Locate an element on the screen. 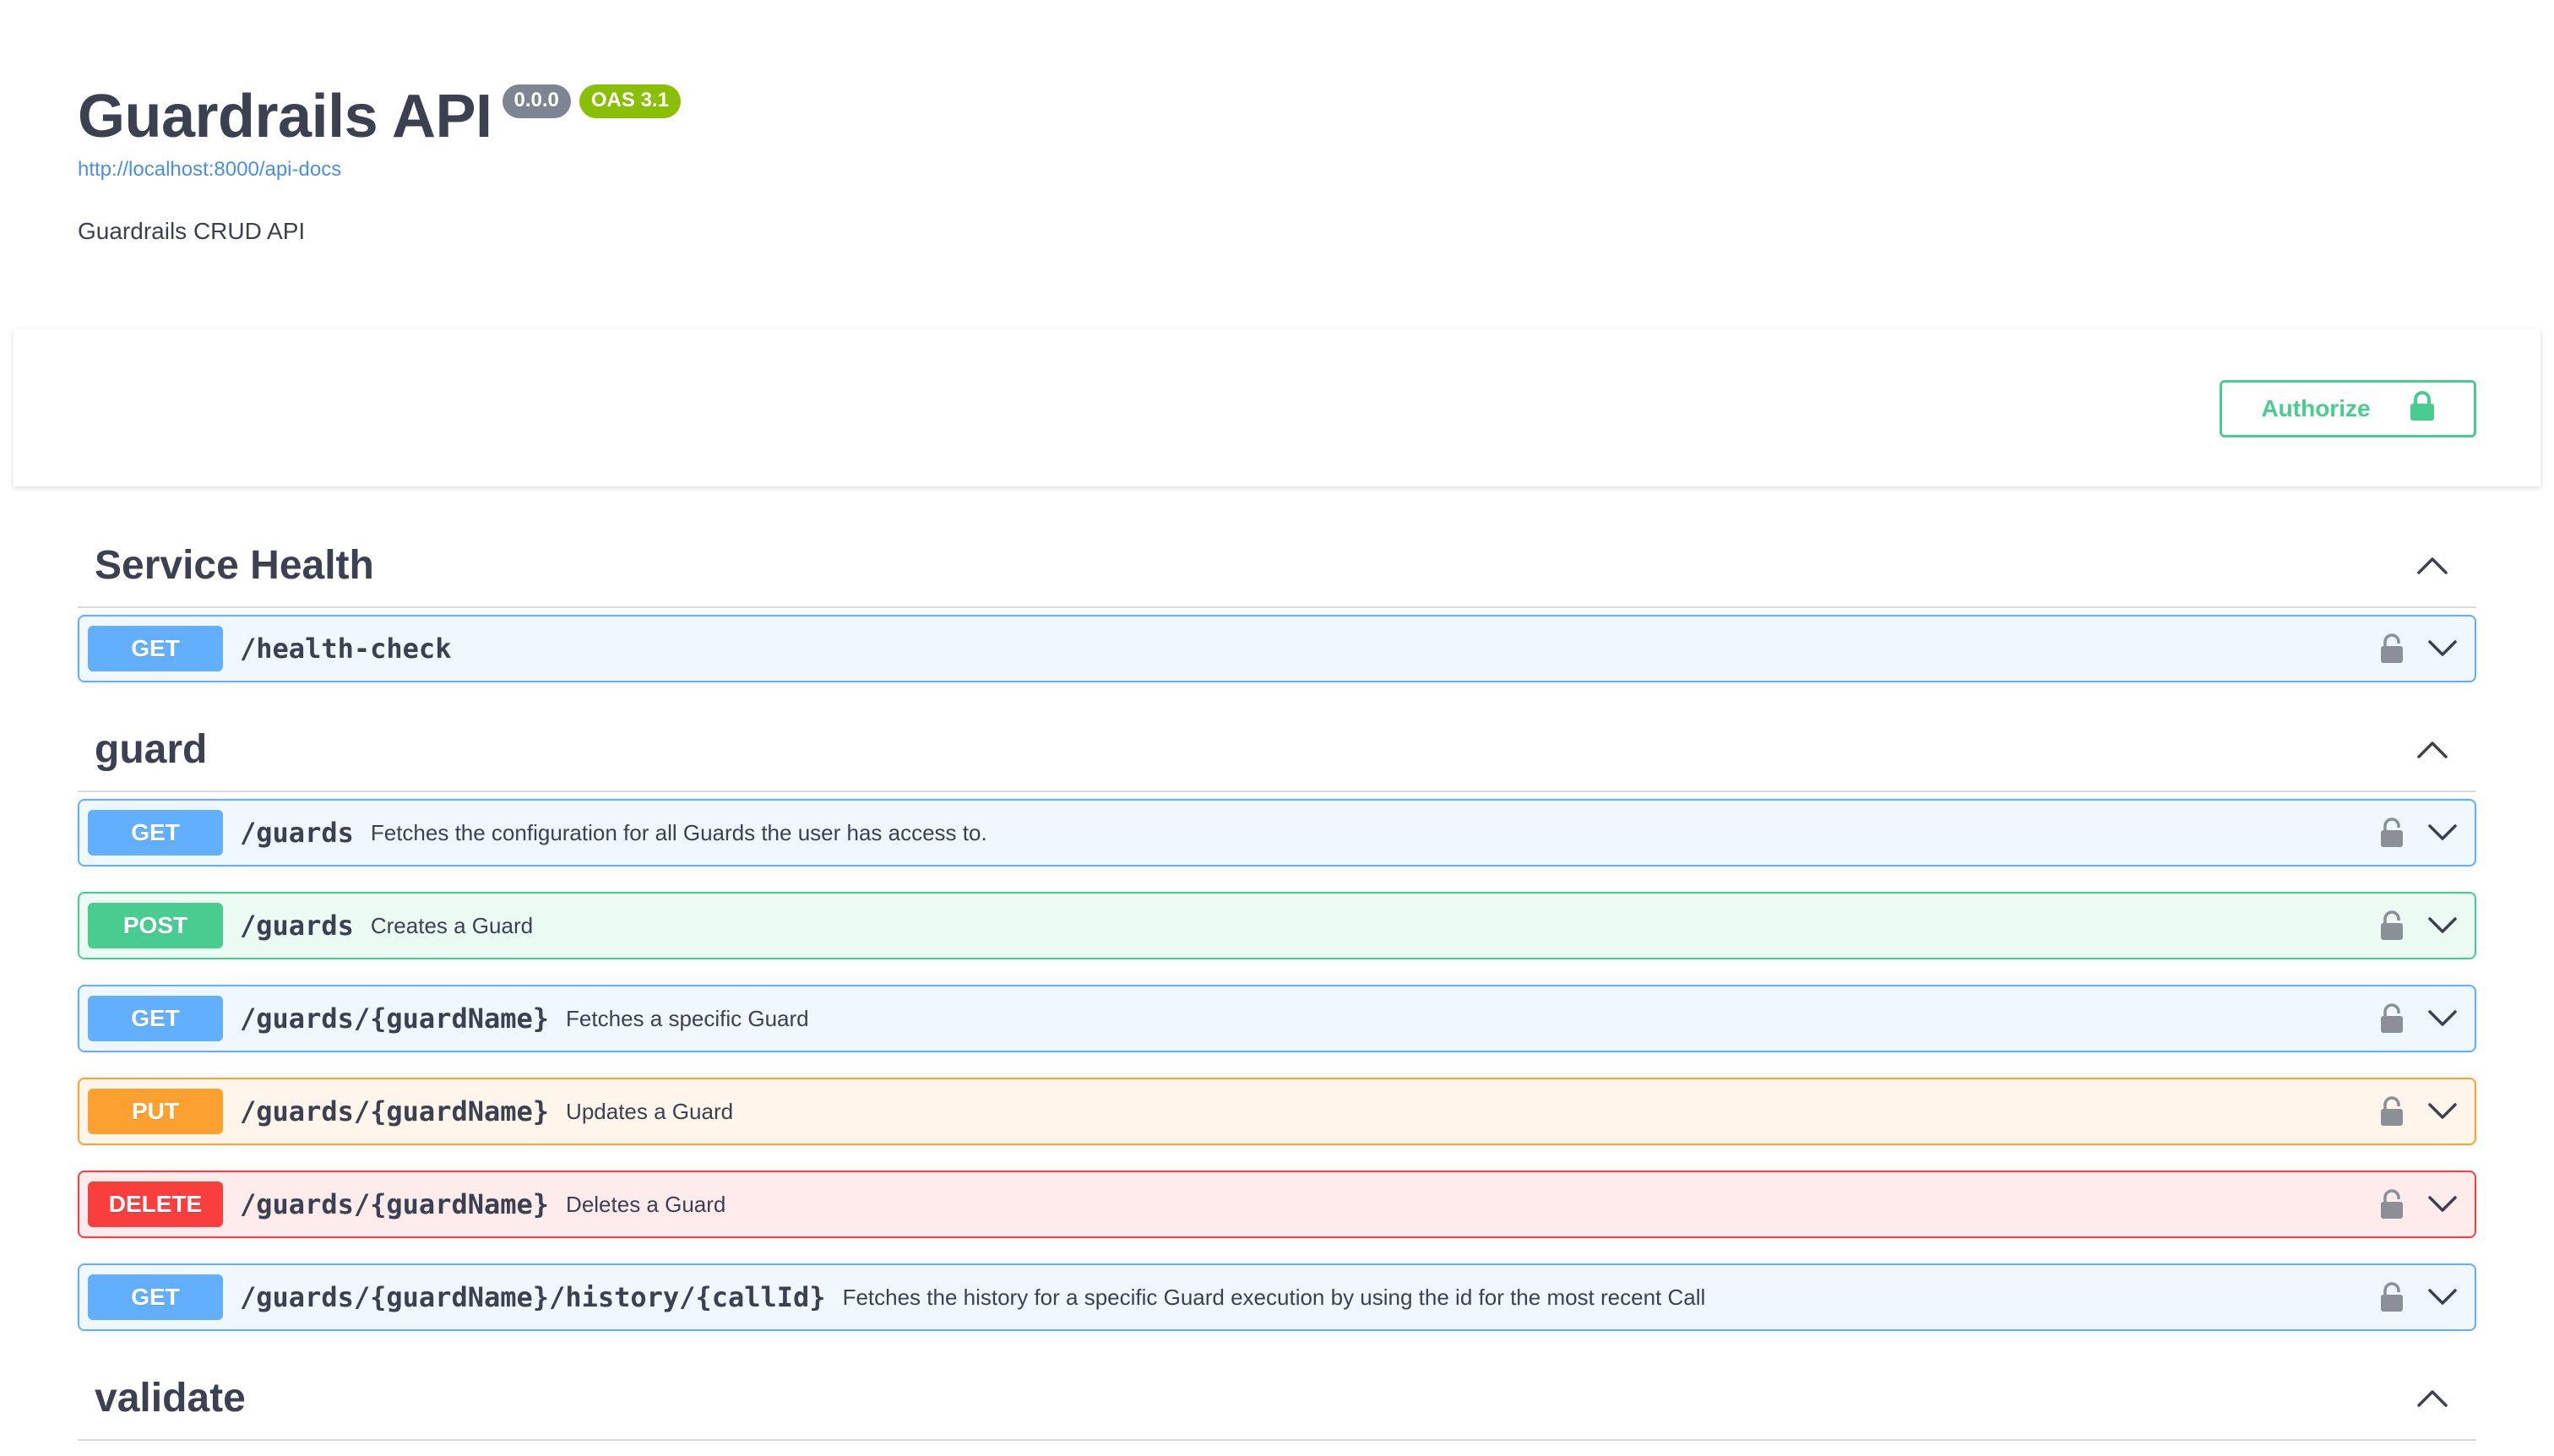 This screenshot has width=2554, height=1456. scheme-container: Authorize is located at coordinates (1277, 407).